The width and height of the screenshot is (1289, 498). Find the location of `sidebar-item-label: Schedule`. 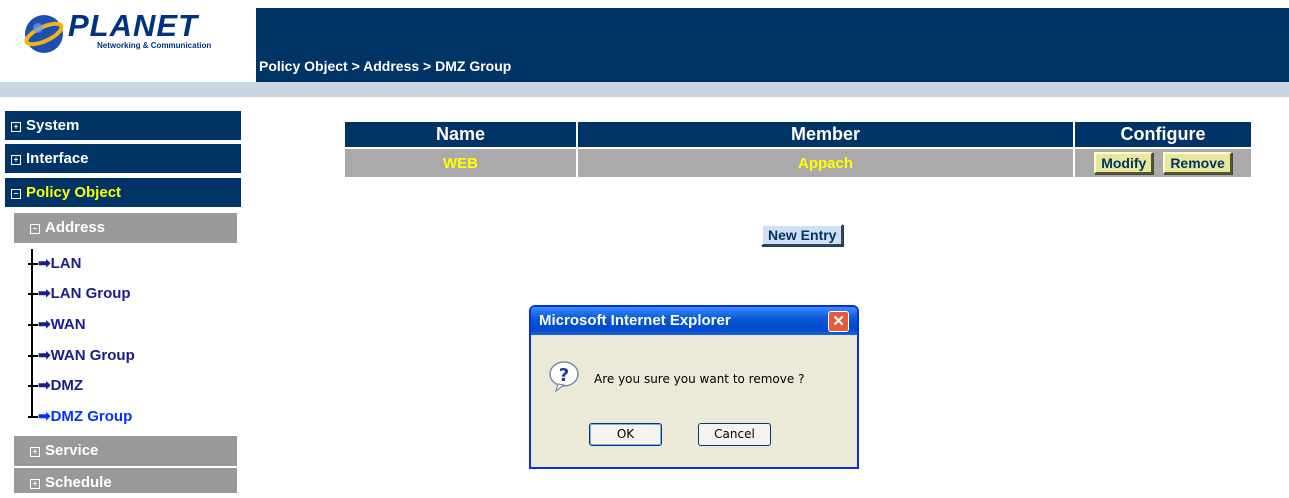

sidebar-item-label: Schedule is located at coordinates (78, 482).